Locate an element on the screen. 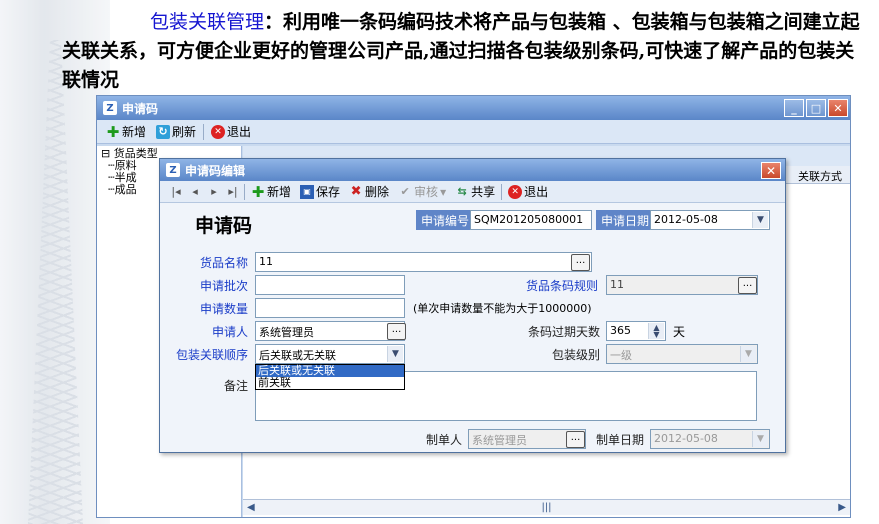 The width and height of the screenshot is (879, 524). save-button: ▣ 保存 is located at coordinates (320, 191).